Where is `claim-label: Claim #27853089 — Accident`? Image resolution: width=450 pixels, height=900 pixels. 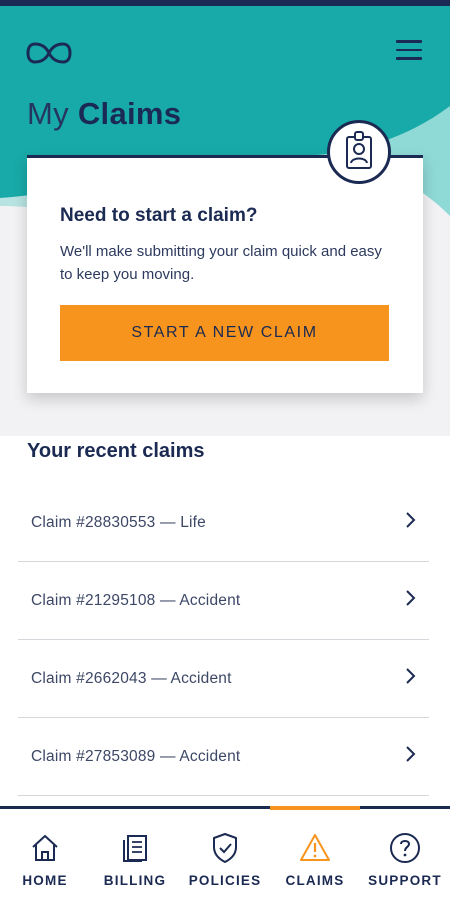 claim-label: Claim #27853089 — Accident is located at coordinates (136, 756).